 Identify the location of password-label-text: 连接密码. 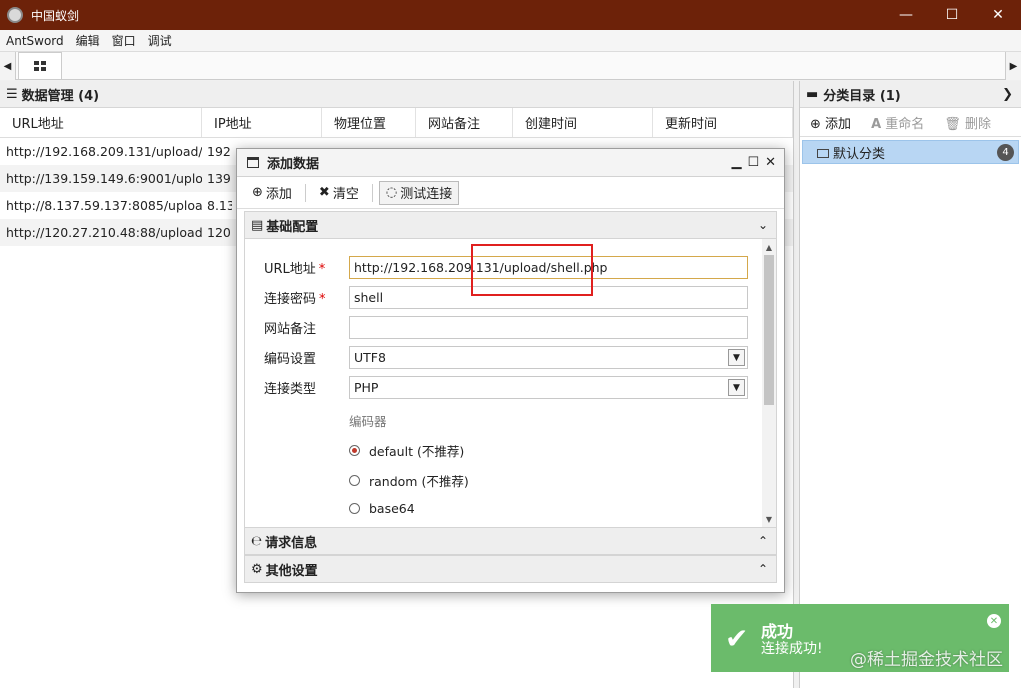
(290, 299).